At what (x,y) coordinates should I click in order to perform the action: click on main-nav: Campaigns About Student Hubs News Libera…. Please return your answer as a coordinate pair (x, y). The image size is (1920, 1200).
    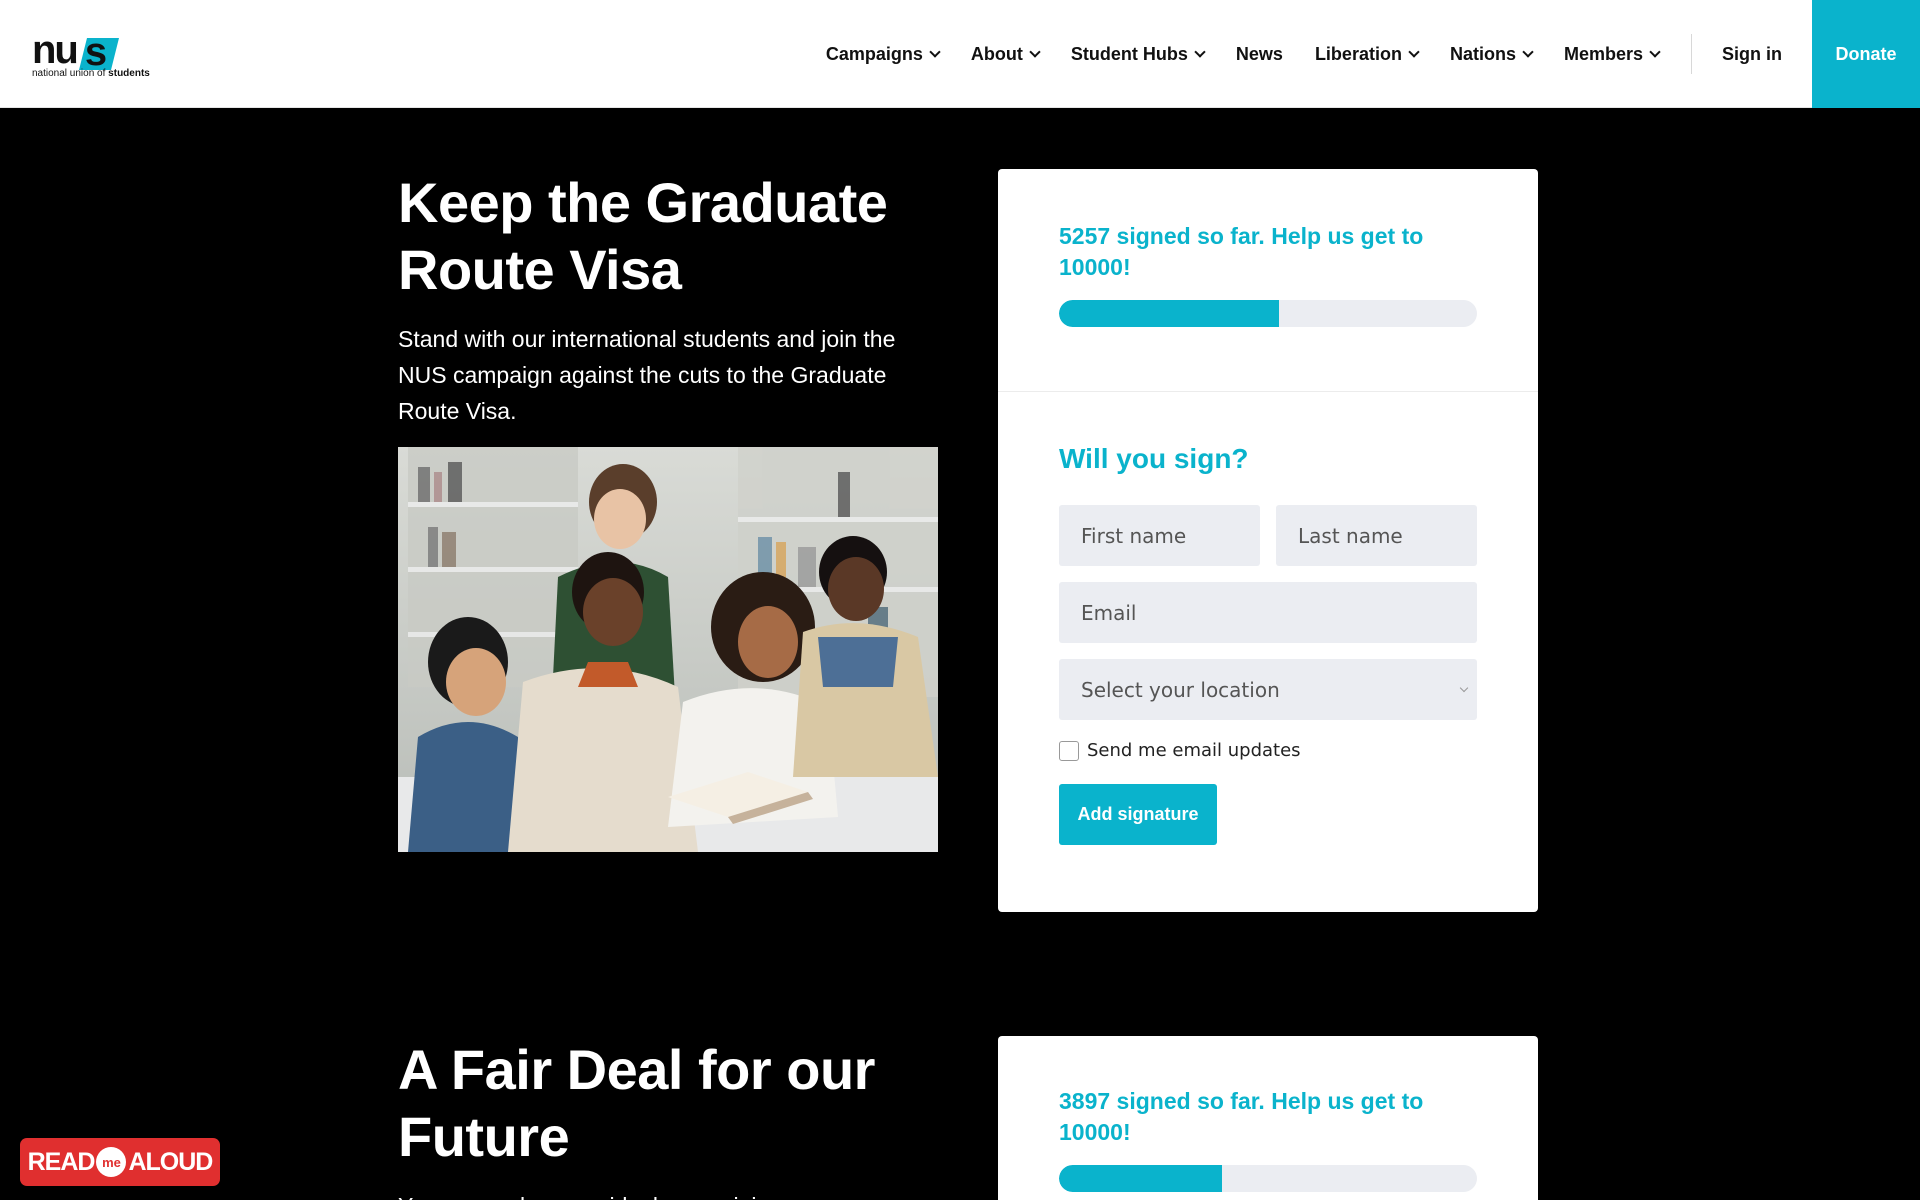
    Looking at the image, I should click on (1288, 54).